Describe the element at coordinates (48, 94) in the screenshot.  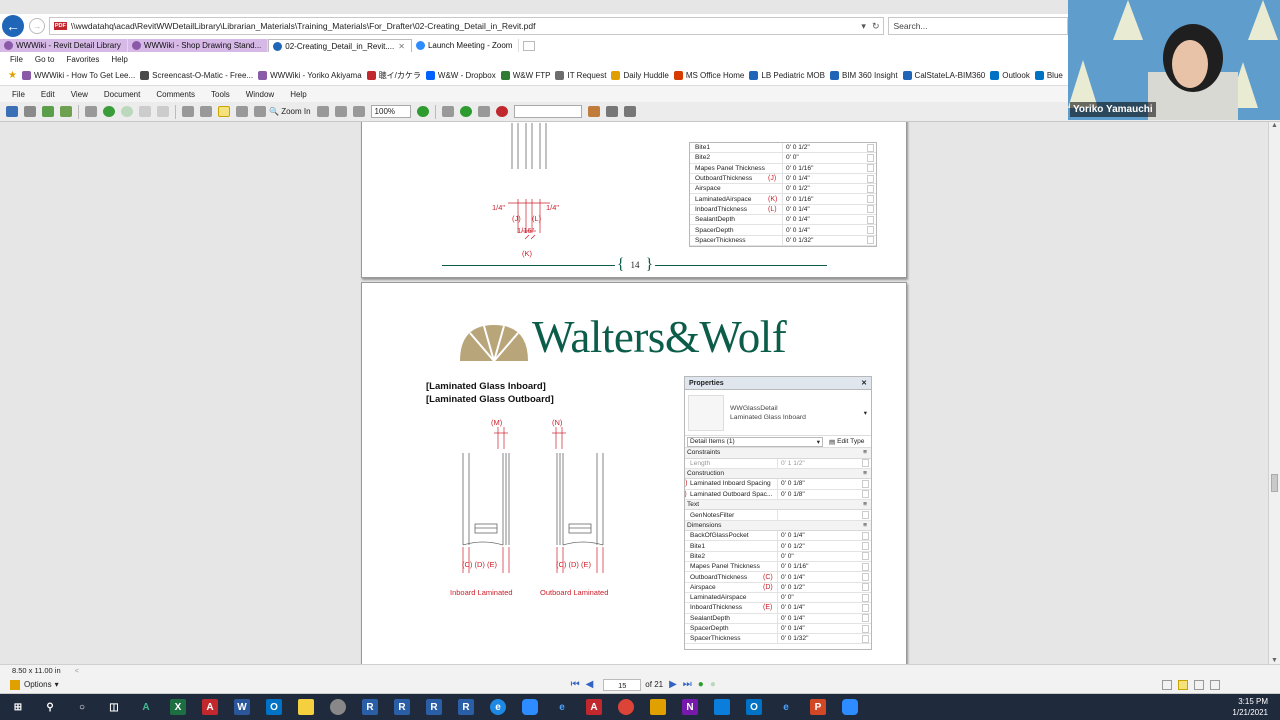
I see `menu-edit: Edit` at that location.